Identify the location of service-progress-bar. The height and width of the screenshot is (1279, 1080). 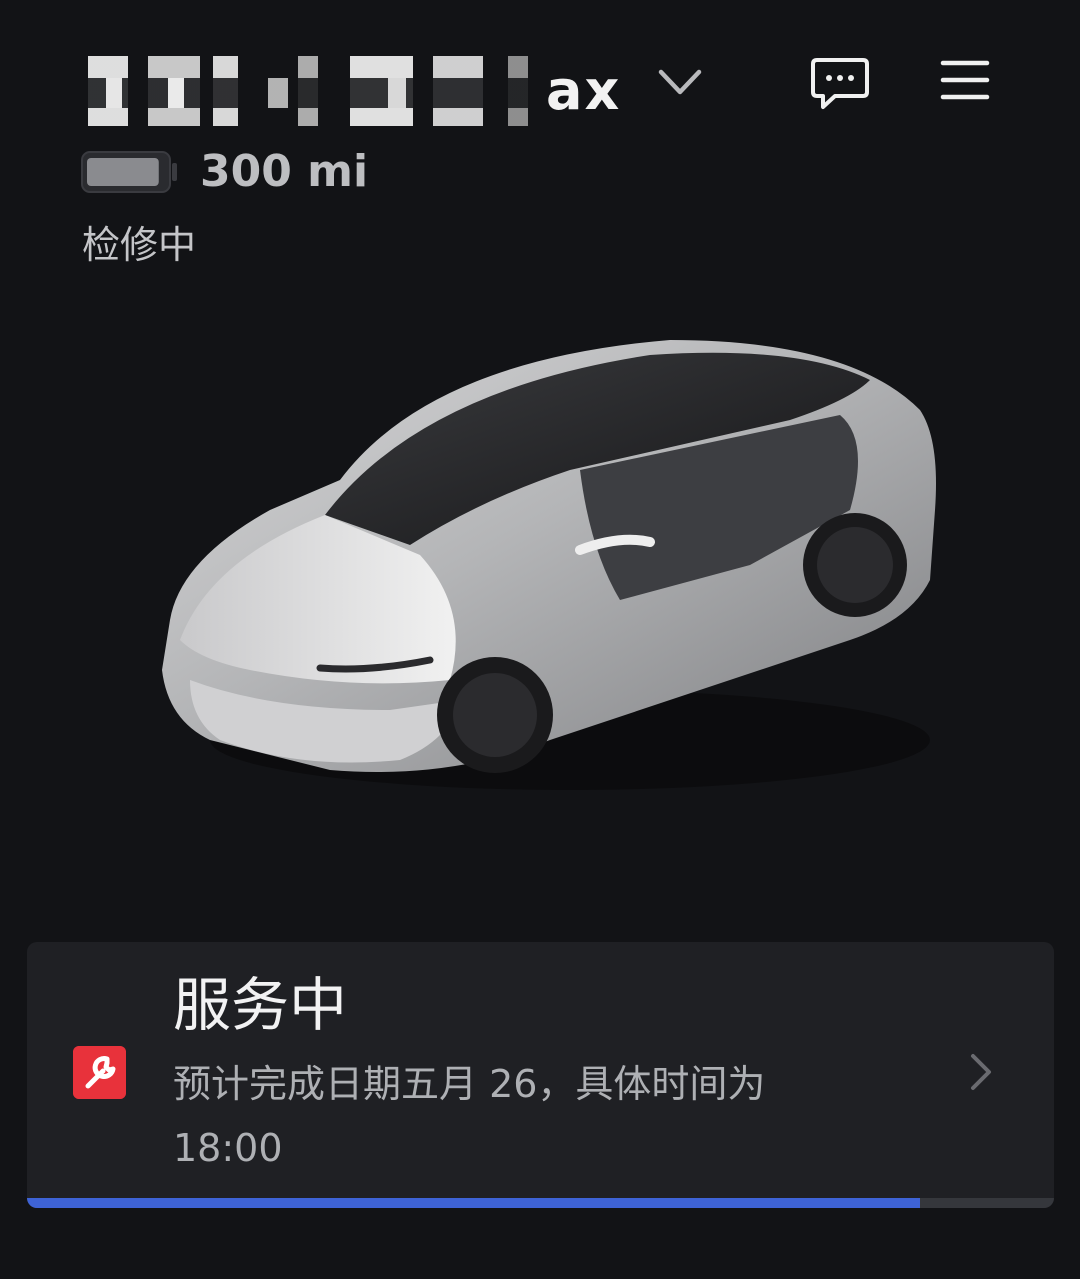
(540, 1203).